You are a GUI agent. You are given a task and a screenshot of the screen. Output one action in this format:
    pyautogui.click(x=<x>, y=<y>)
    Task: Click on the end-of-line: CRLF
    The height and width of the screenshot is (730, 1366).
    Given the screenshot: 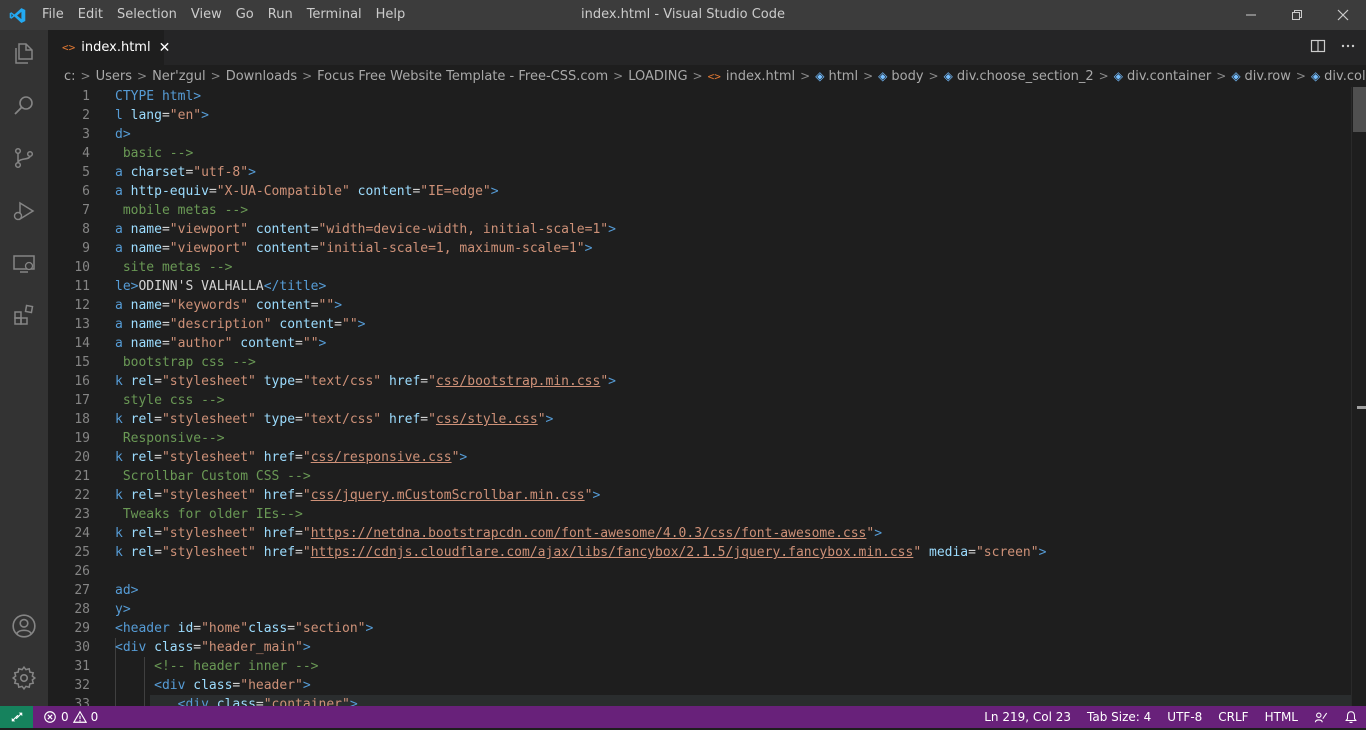 What is the action you would take?
    pyautogui.click(x=1233, y=717)
    